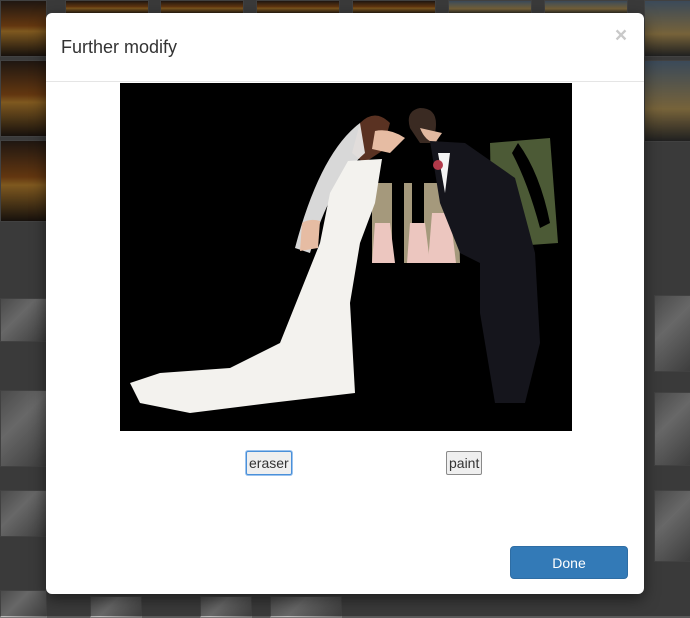 The image size is (690, 618). Describe the element at coordinates (119, 47) in the screenshot. I see `modal-title: Further modify` at that location.